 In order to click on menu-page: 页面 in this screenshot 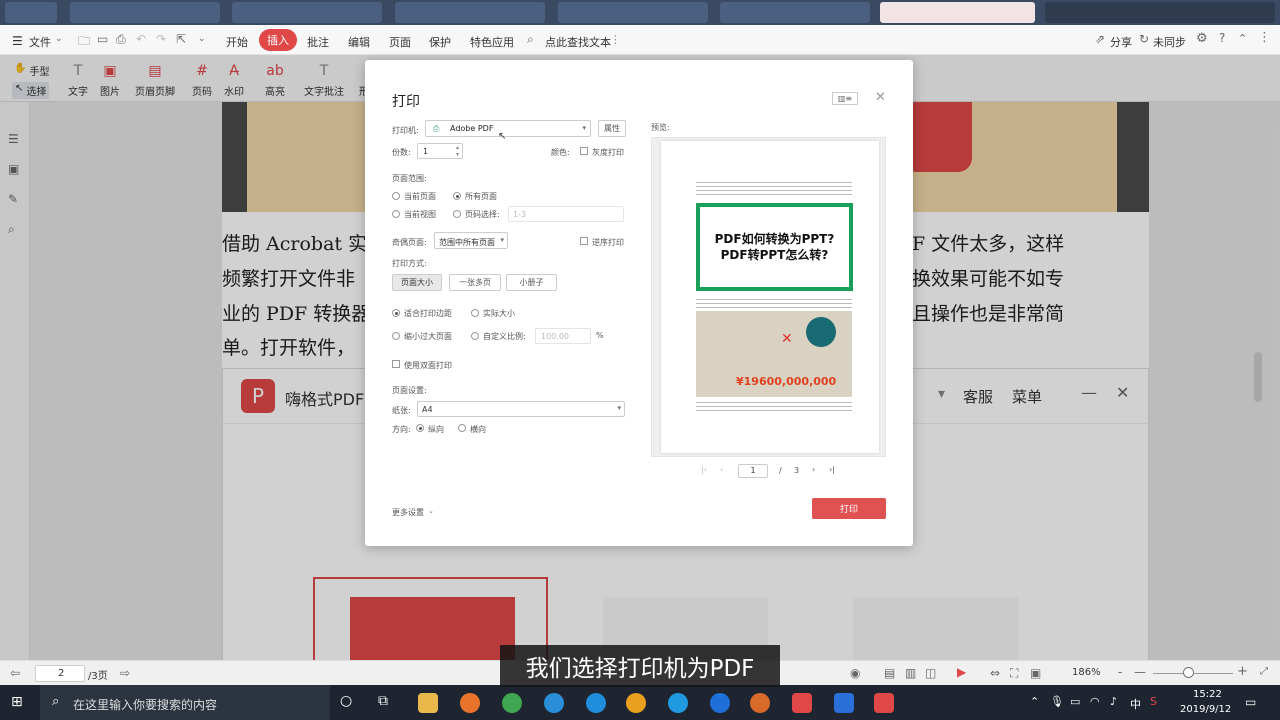, I will do `click(400, 42)`.